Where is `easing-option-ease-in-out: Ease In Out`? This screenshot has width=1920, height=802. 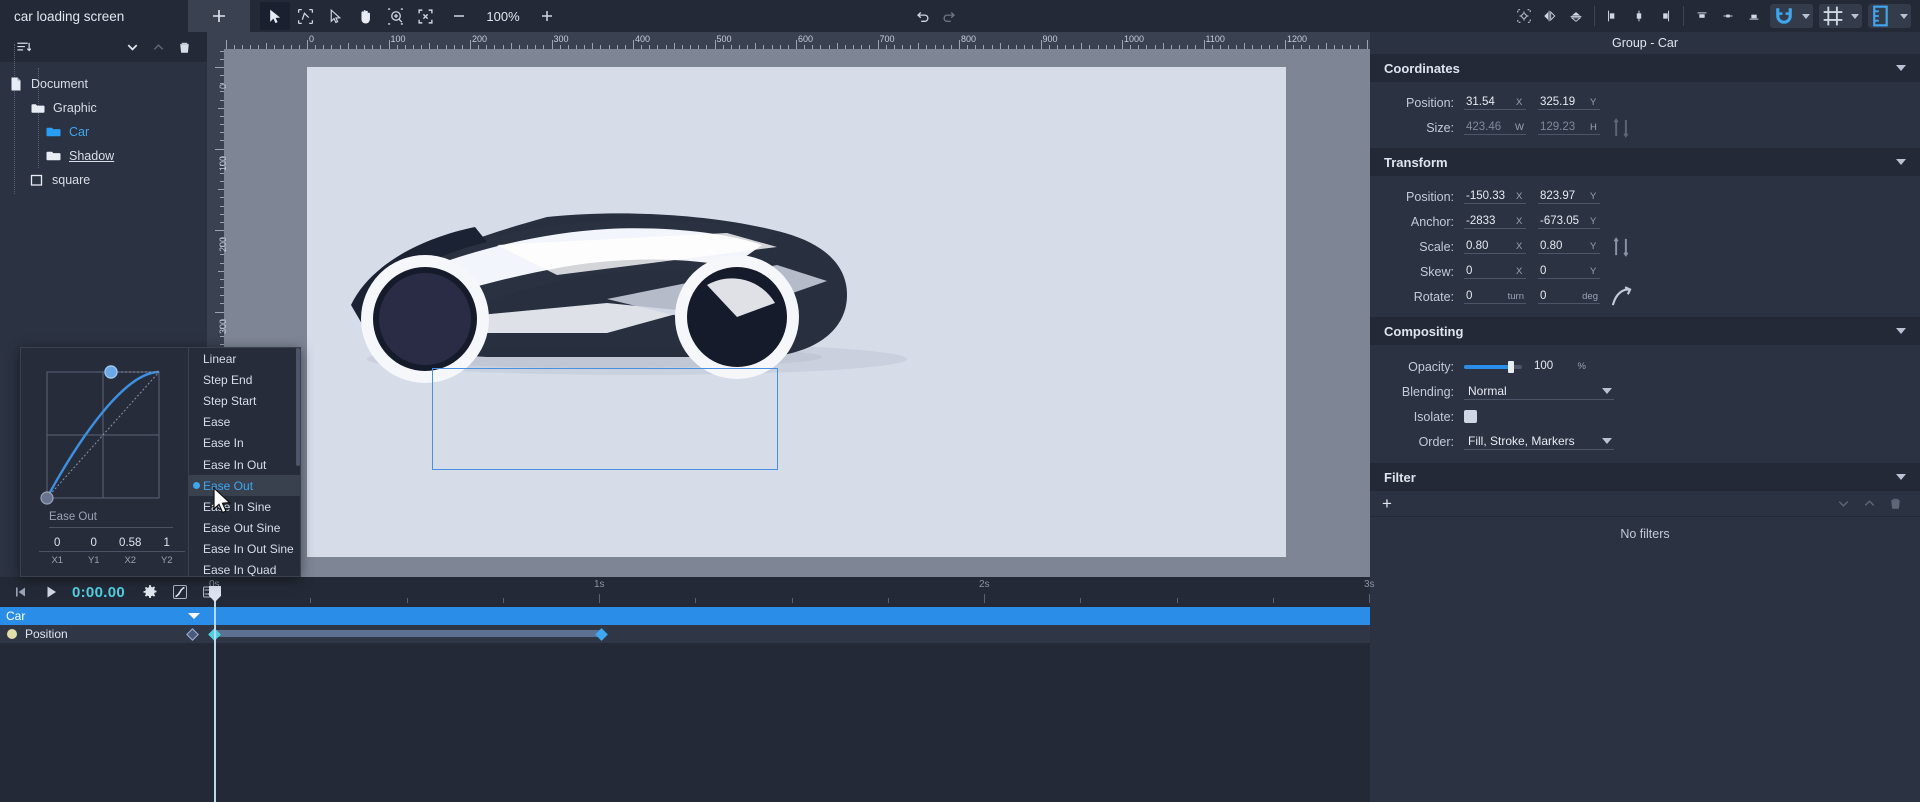 easing-option-ease-in-out: Ease In Out is located at coordinates (244, 464).